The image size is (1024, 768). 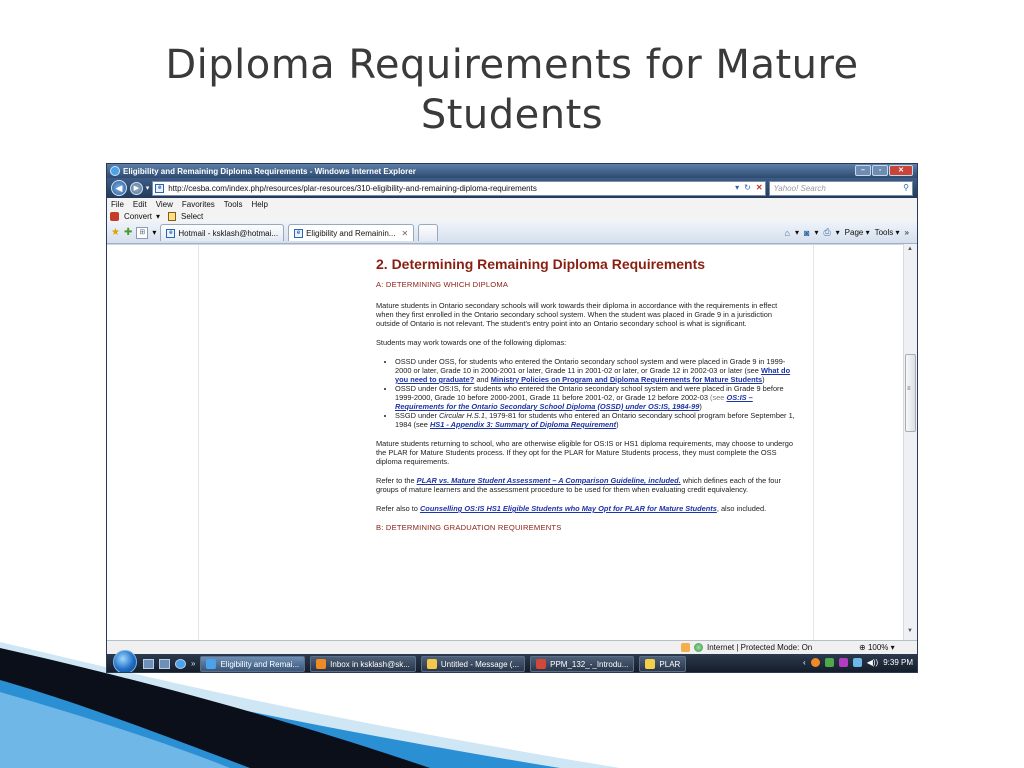 What do you see at coordinates (877, 647) in the screenshot?
I see `zoom-control: ⊕ 100% ▾` at bounding box center [877, 647].